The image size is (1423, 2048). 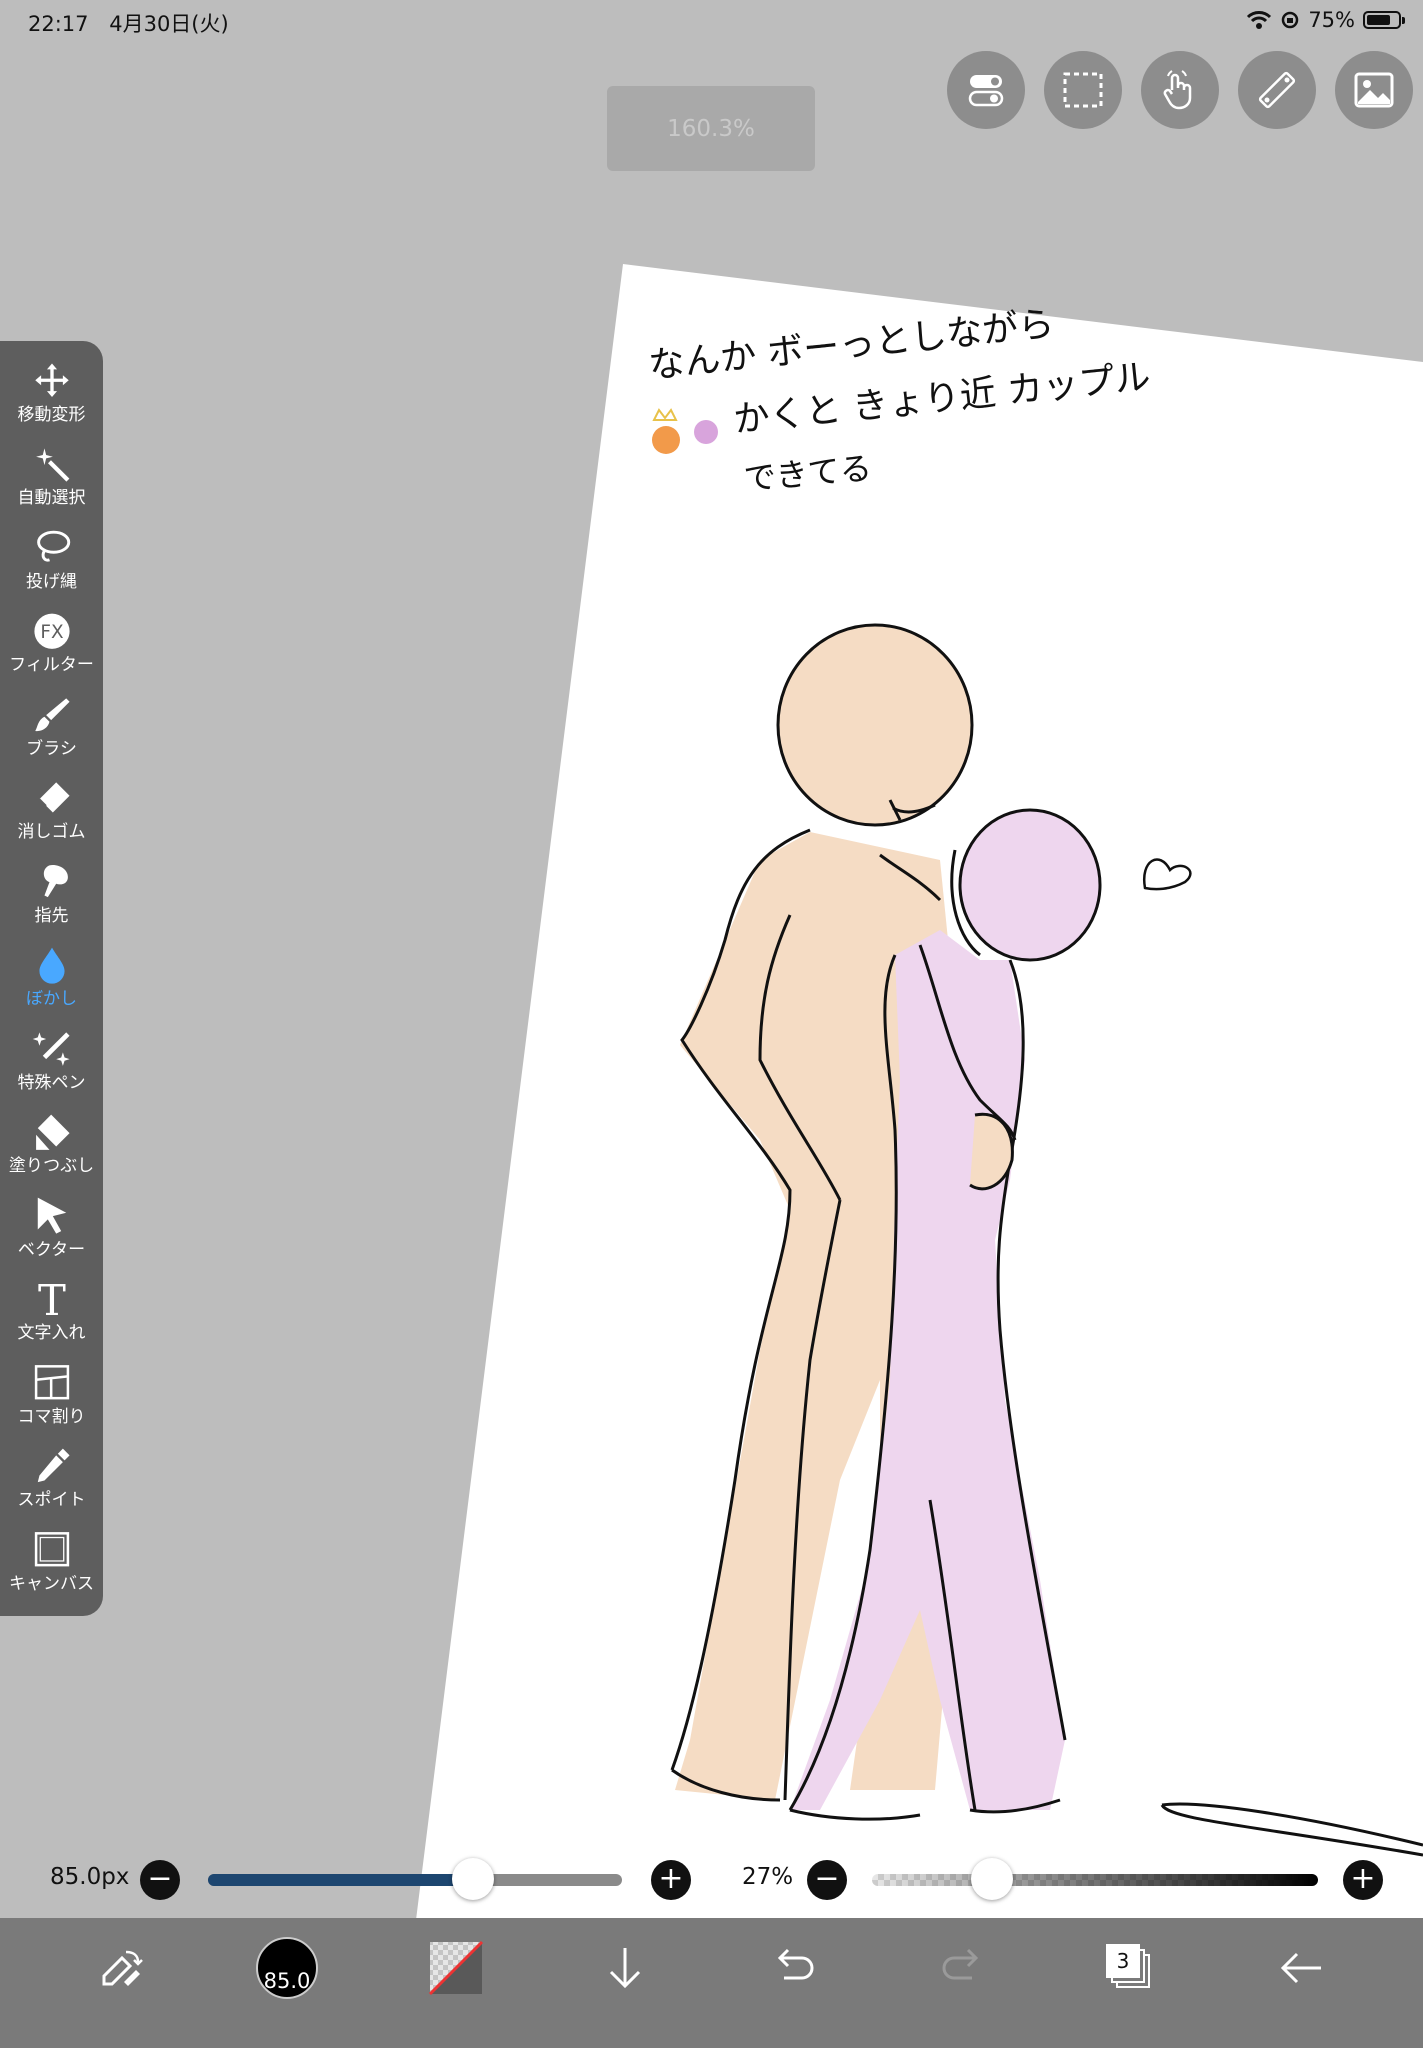 I want to click on opacity-plus-button: +, so click(x=1363, y=1880).